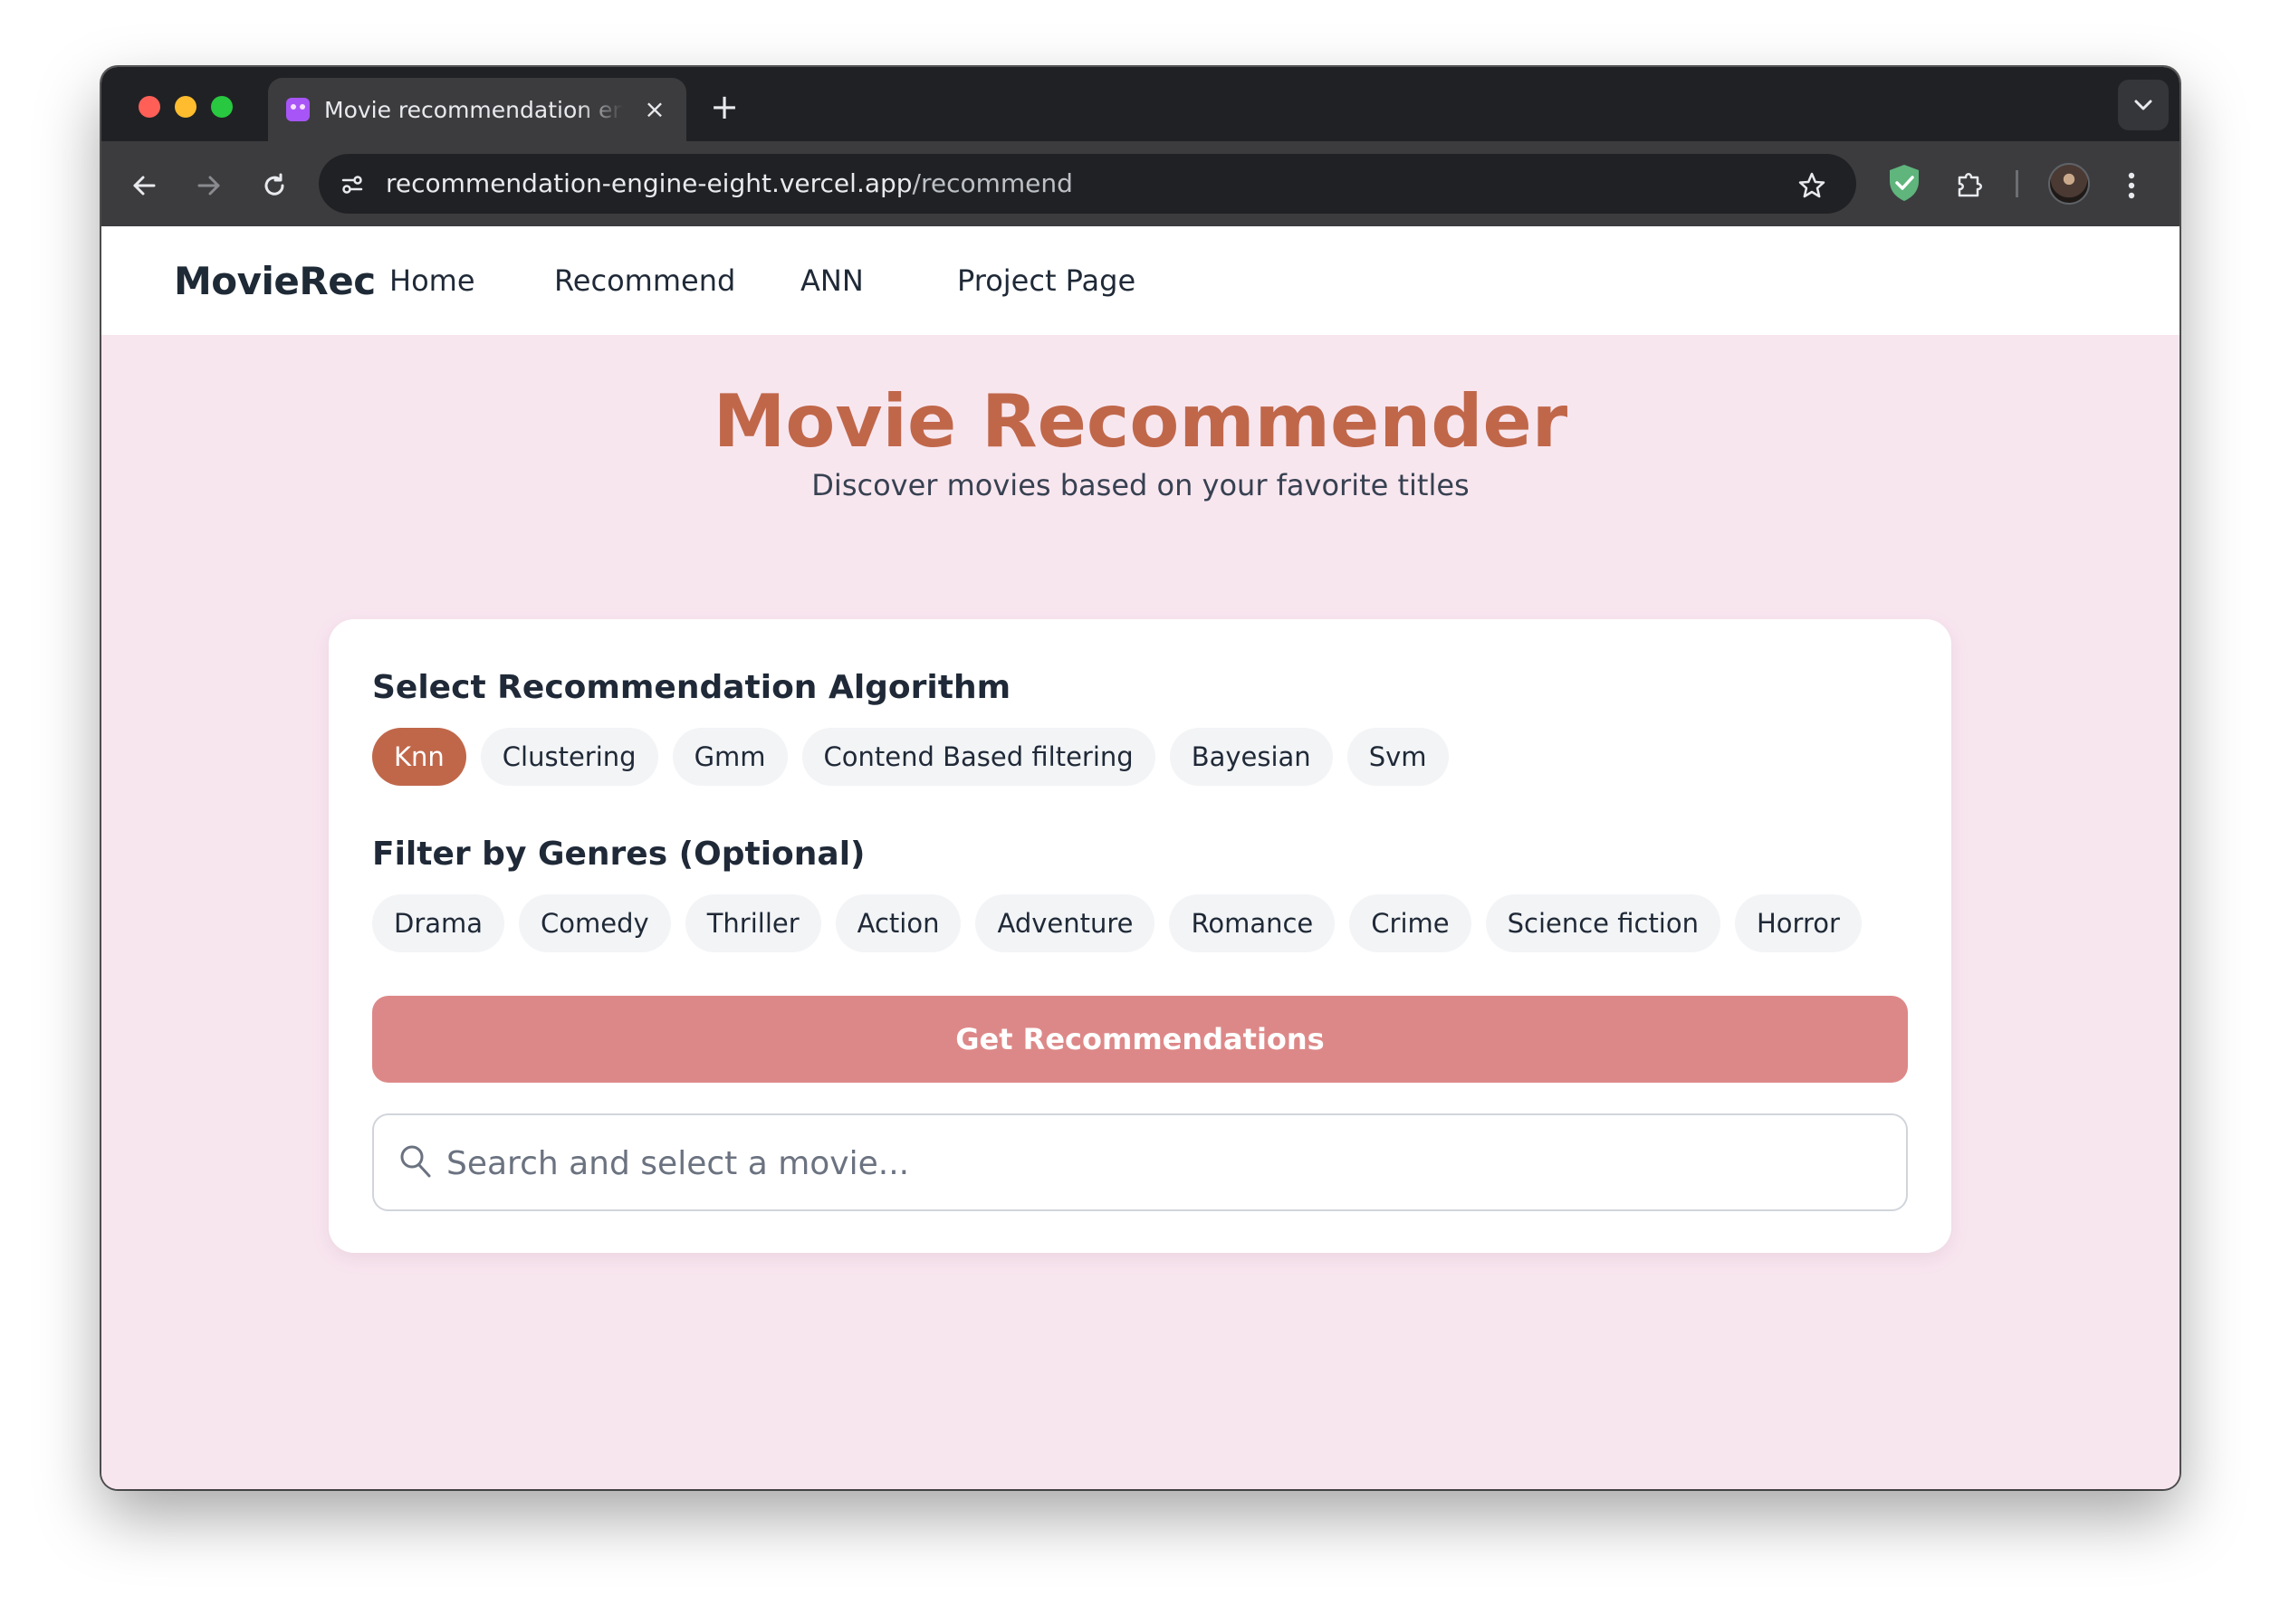 Image resolution: width=2280 pixels, height=1624 pixels. I want to click on shield-check-icon, so click(1904, 183).